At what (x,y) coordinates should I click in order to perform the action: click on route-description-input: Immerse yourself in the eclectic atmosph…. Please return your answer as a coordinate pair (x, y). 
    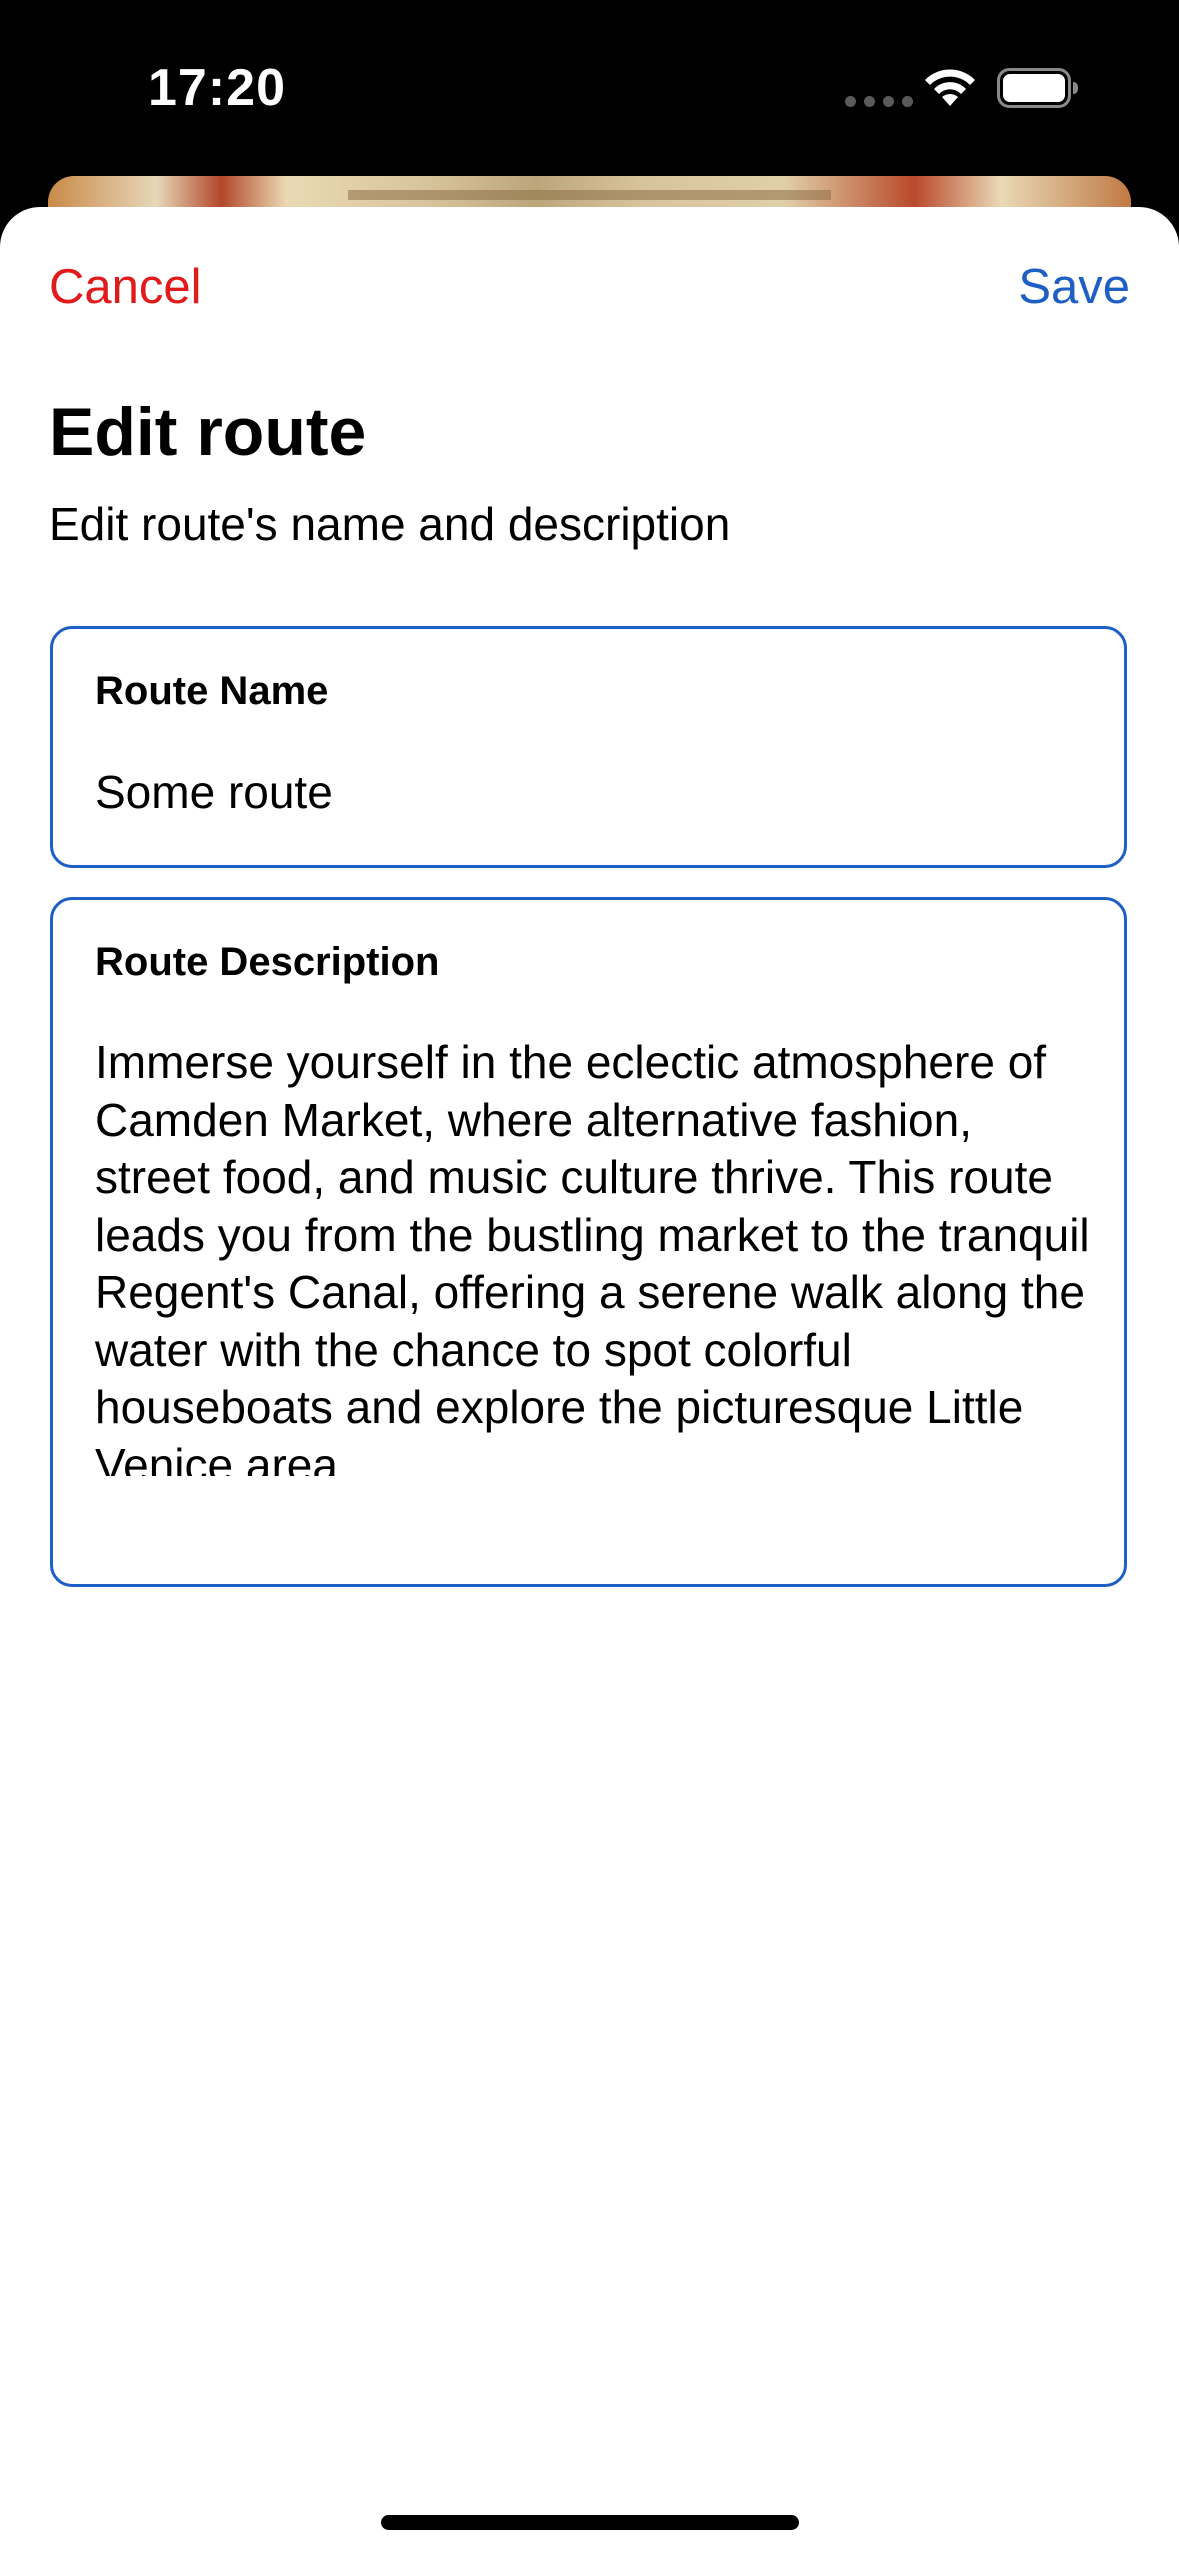
    Looking at the image, I should click on (595, 1255).